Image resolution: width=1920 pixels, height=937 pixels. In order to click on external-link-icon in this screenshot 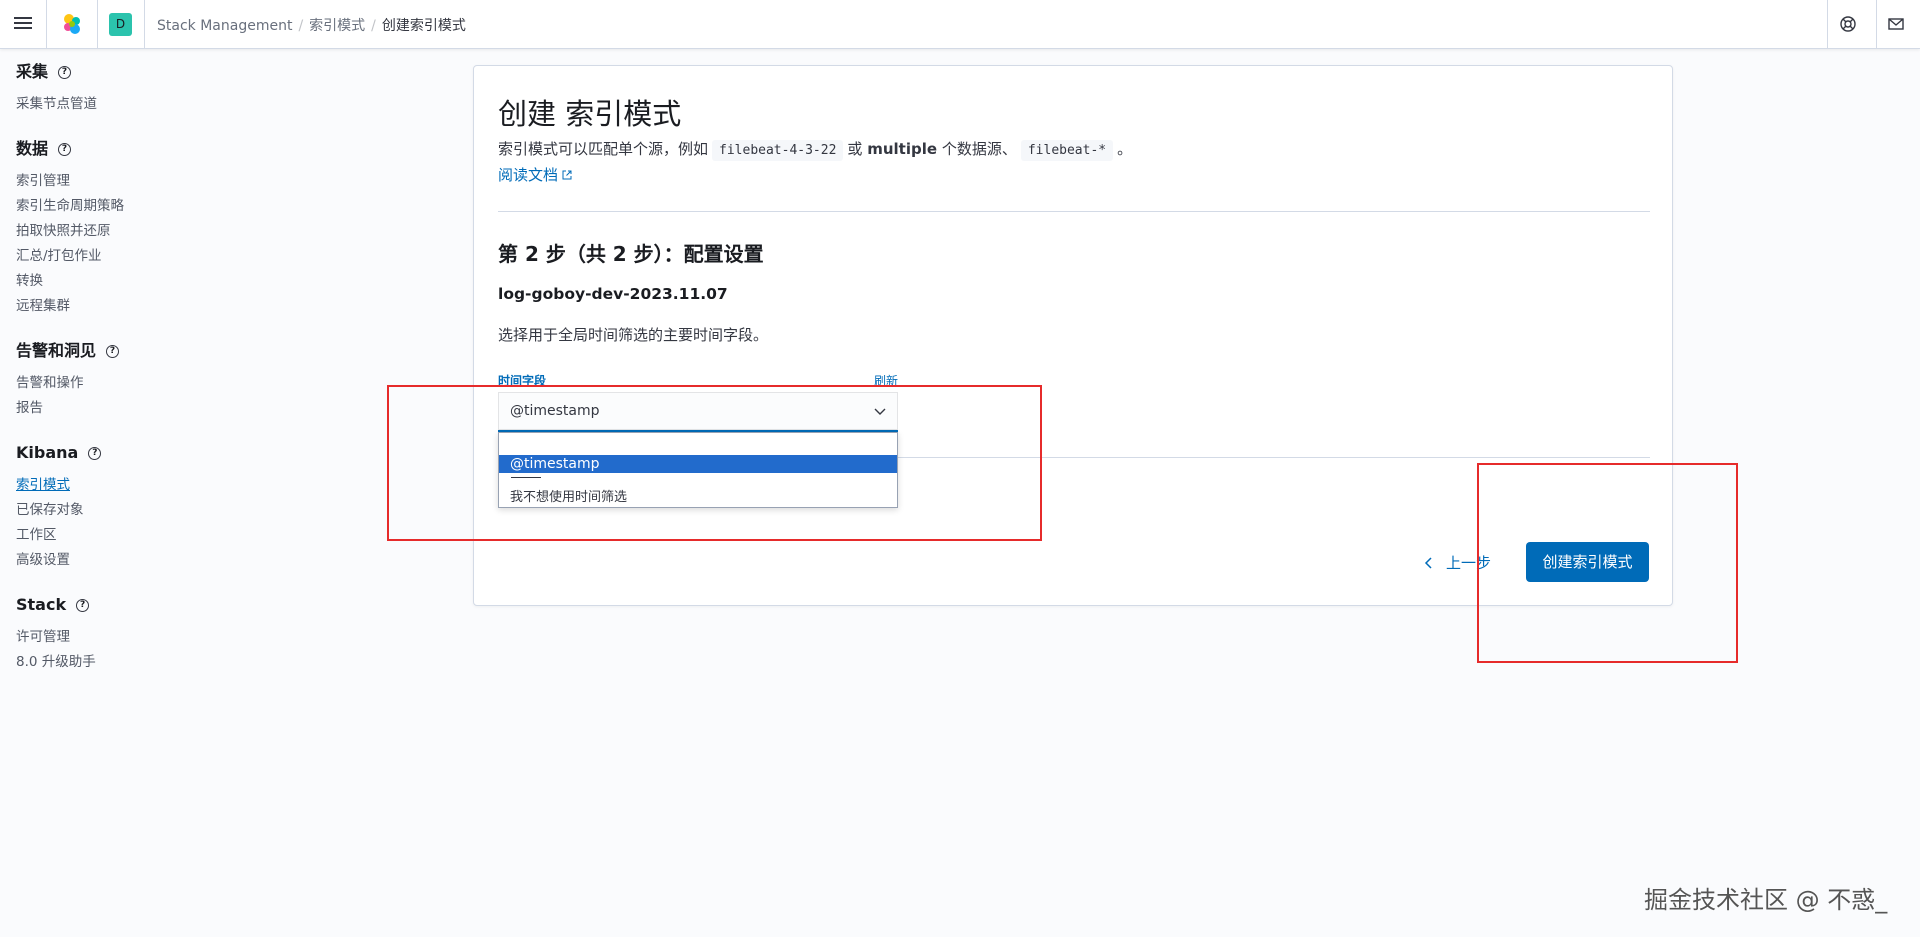, I will do `click(567, 175)`.